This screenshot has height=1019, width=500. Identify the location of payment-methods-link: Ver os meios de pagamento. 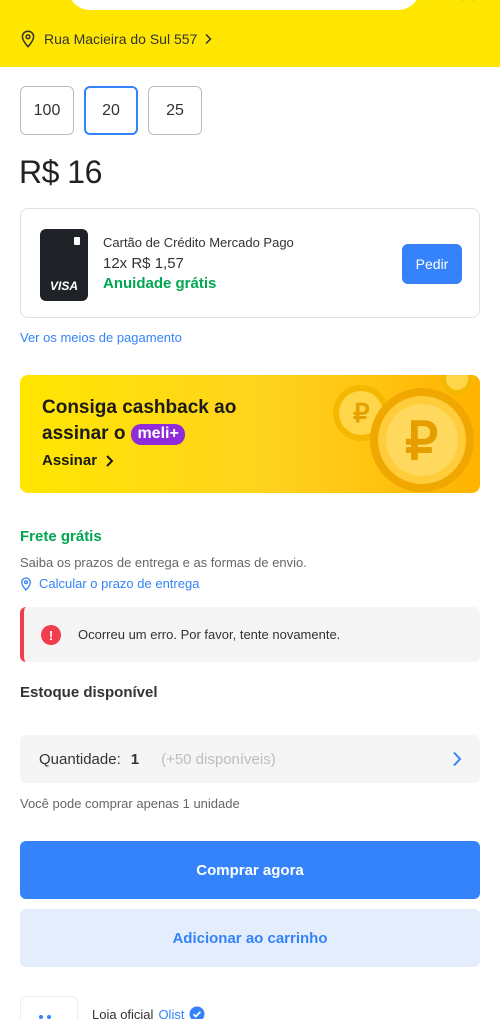
(101, 337).